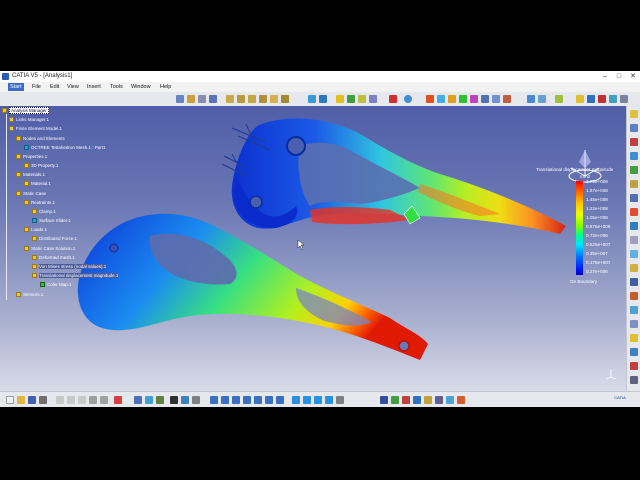 This screenshot has width=640, height=480. What do you see at coordinates (56, 285) in the screenshot?
I see `tree-node-color-map: Color Map.1` at bounding box center [56, 285].